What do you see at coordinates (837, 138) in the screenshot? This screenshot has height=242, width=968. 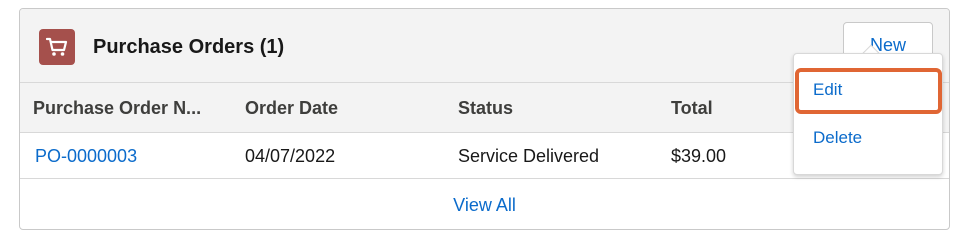 I see `menu-item-delete: Delete` at bounding box center [837, 138].